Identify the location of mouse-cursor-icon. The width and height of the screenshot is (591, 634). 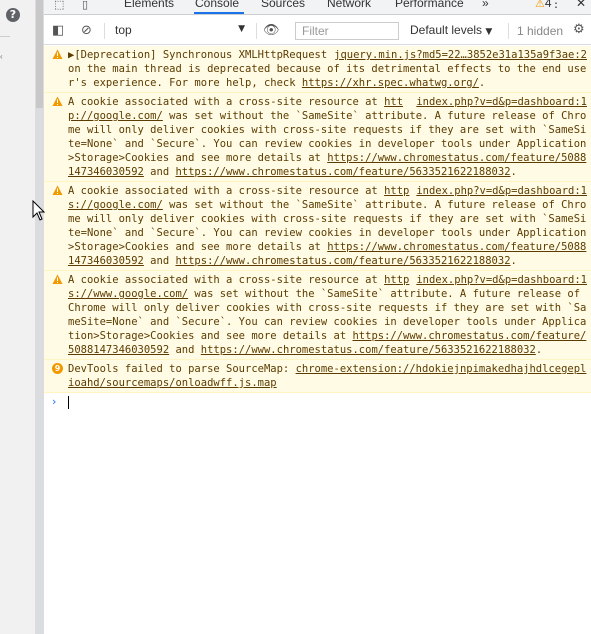
(39, 210).